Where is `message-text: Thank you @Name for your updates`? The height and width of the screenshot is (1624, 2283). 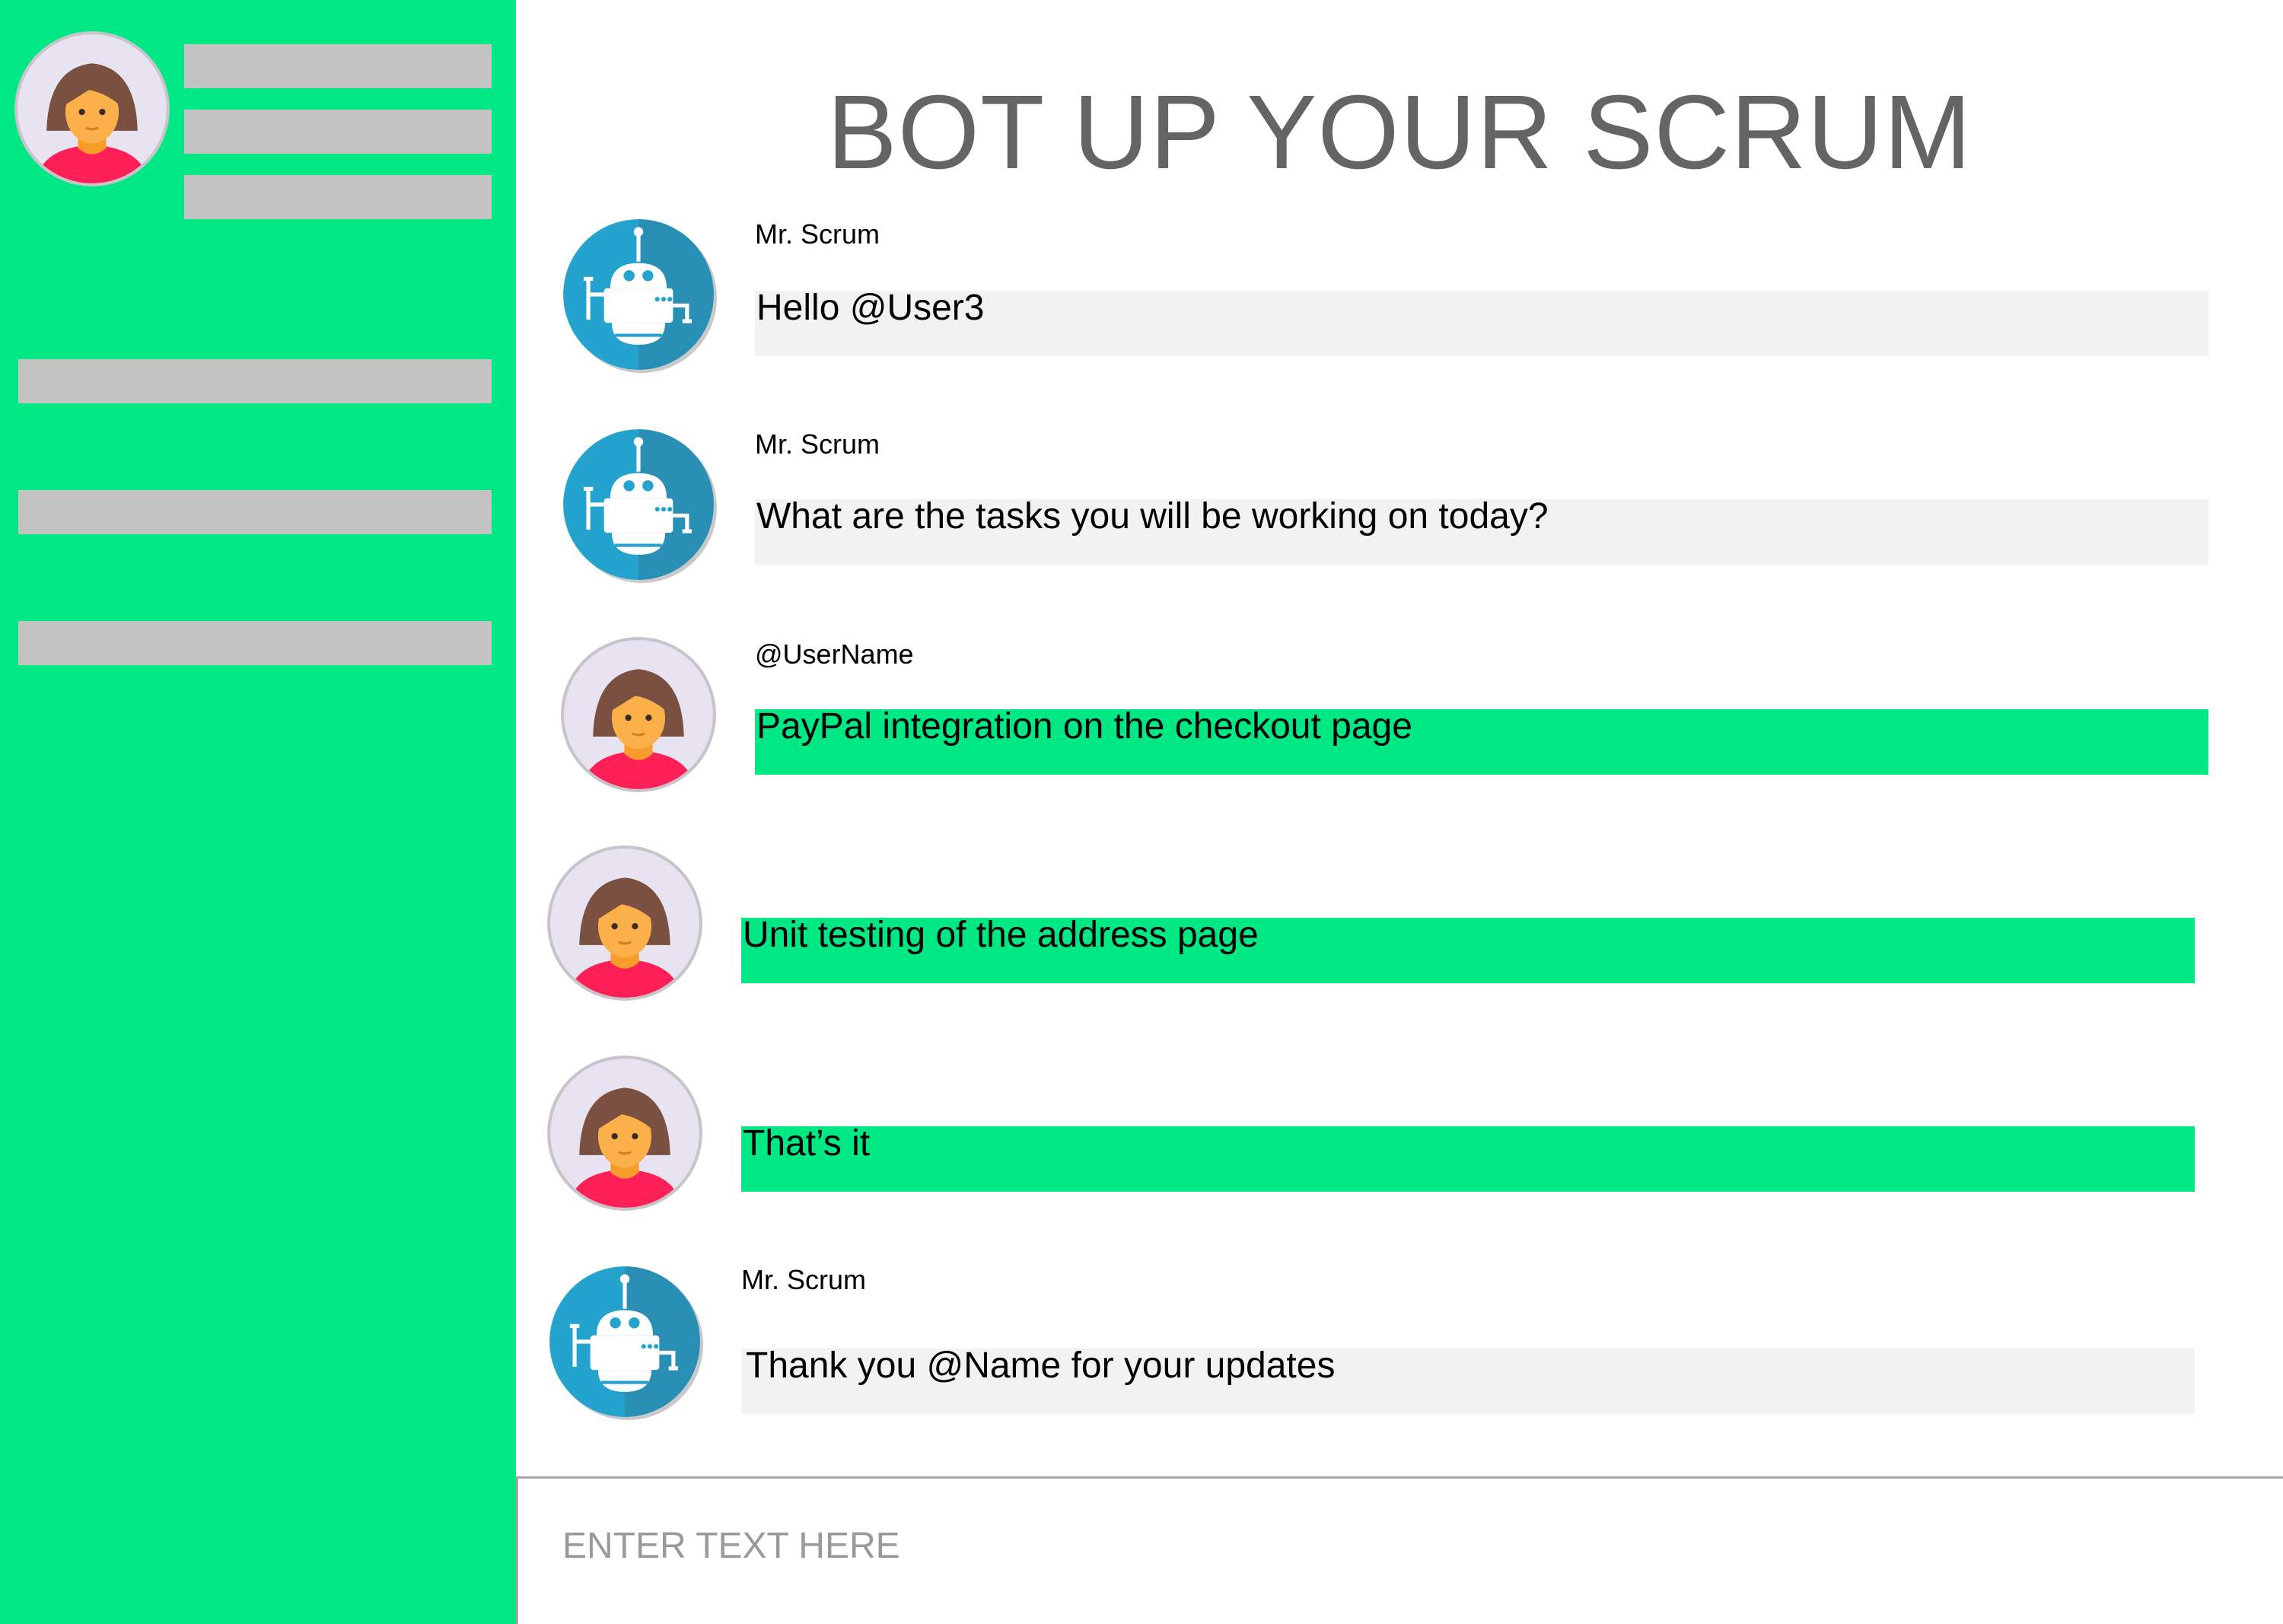
message-text: Thank you @Name for your updates is located at coordinates (1041, 1365).